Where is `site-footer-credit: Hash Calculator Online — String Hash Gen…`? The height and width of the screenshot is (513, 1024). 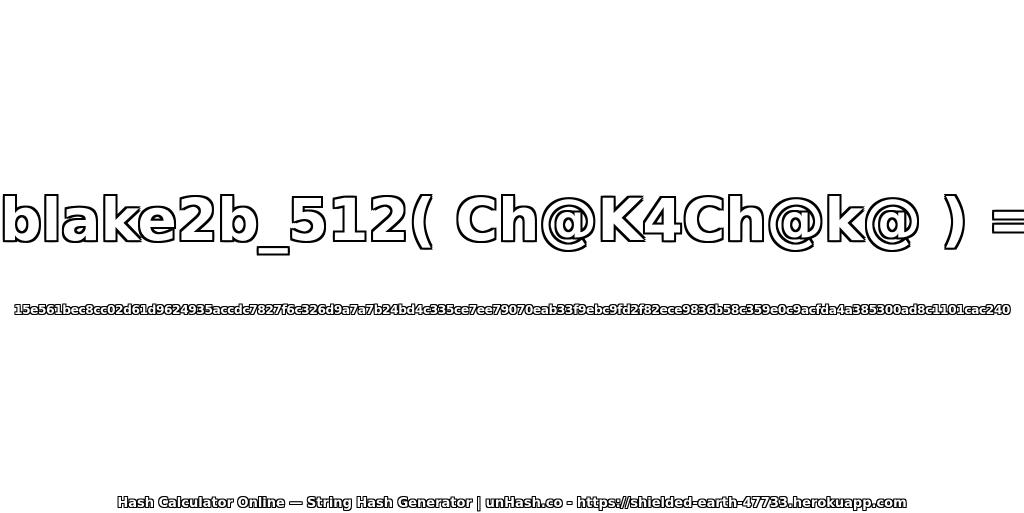
site-footer-credit: Hash Calculator Online — String Hash Gen… is located at coordinates (512, 503).